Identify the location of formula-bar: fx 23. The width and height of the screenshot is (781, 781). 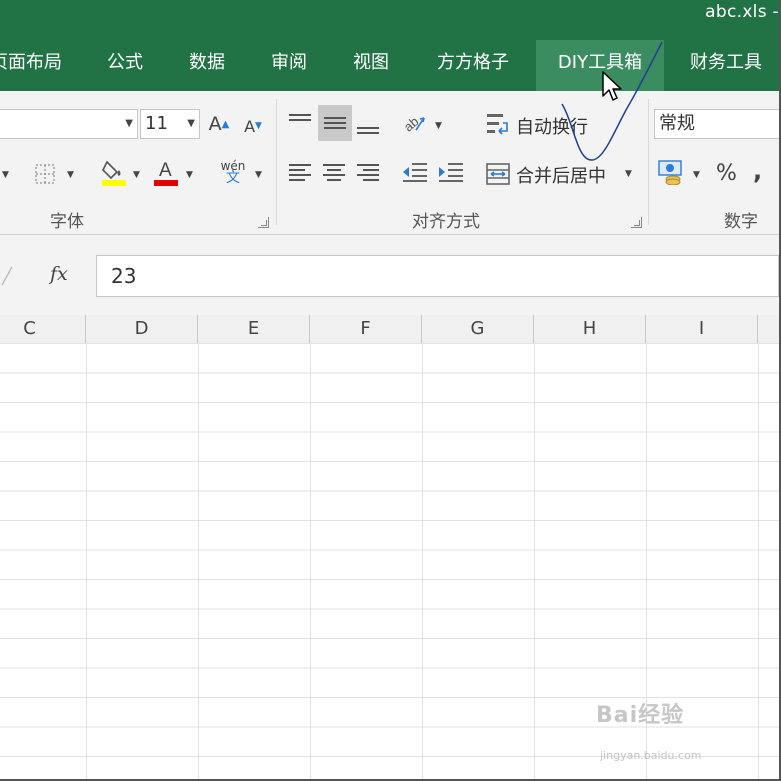
(389, 275).